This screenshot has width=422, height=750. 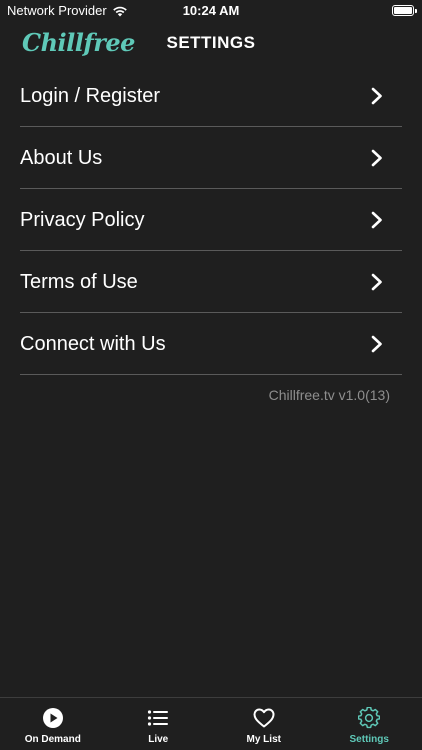 I want to click on tab-settings: Settings, so click(x=369, y=724).